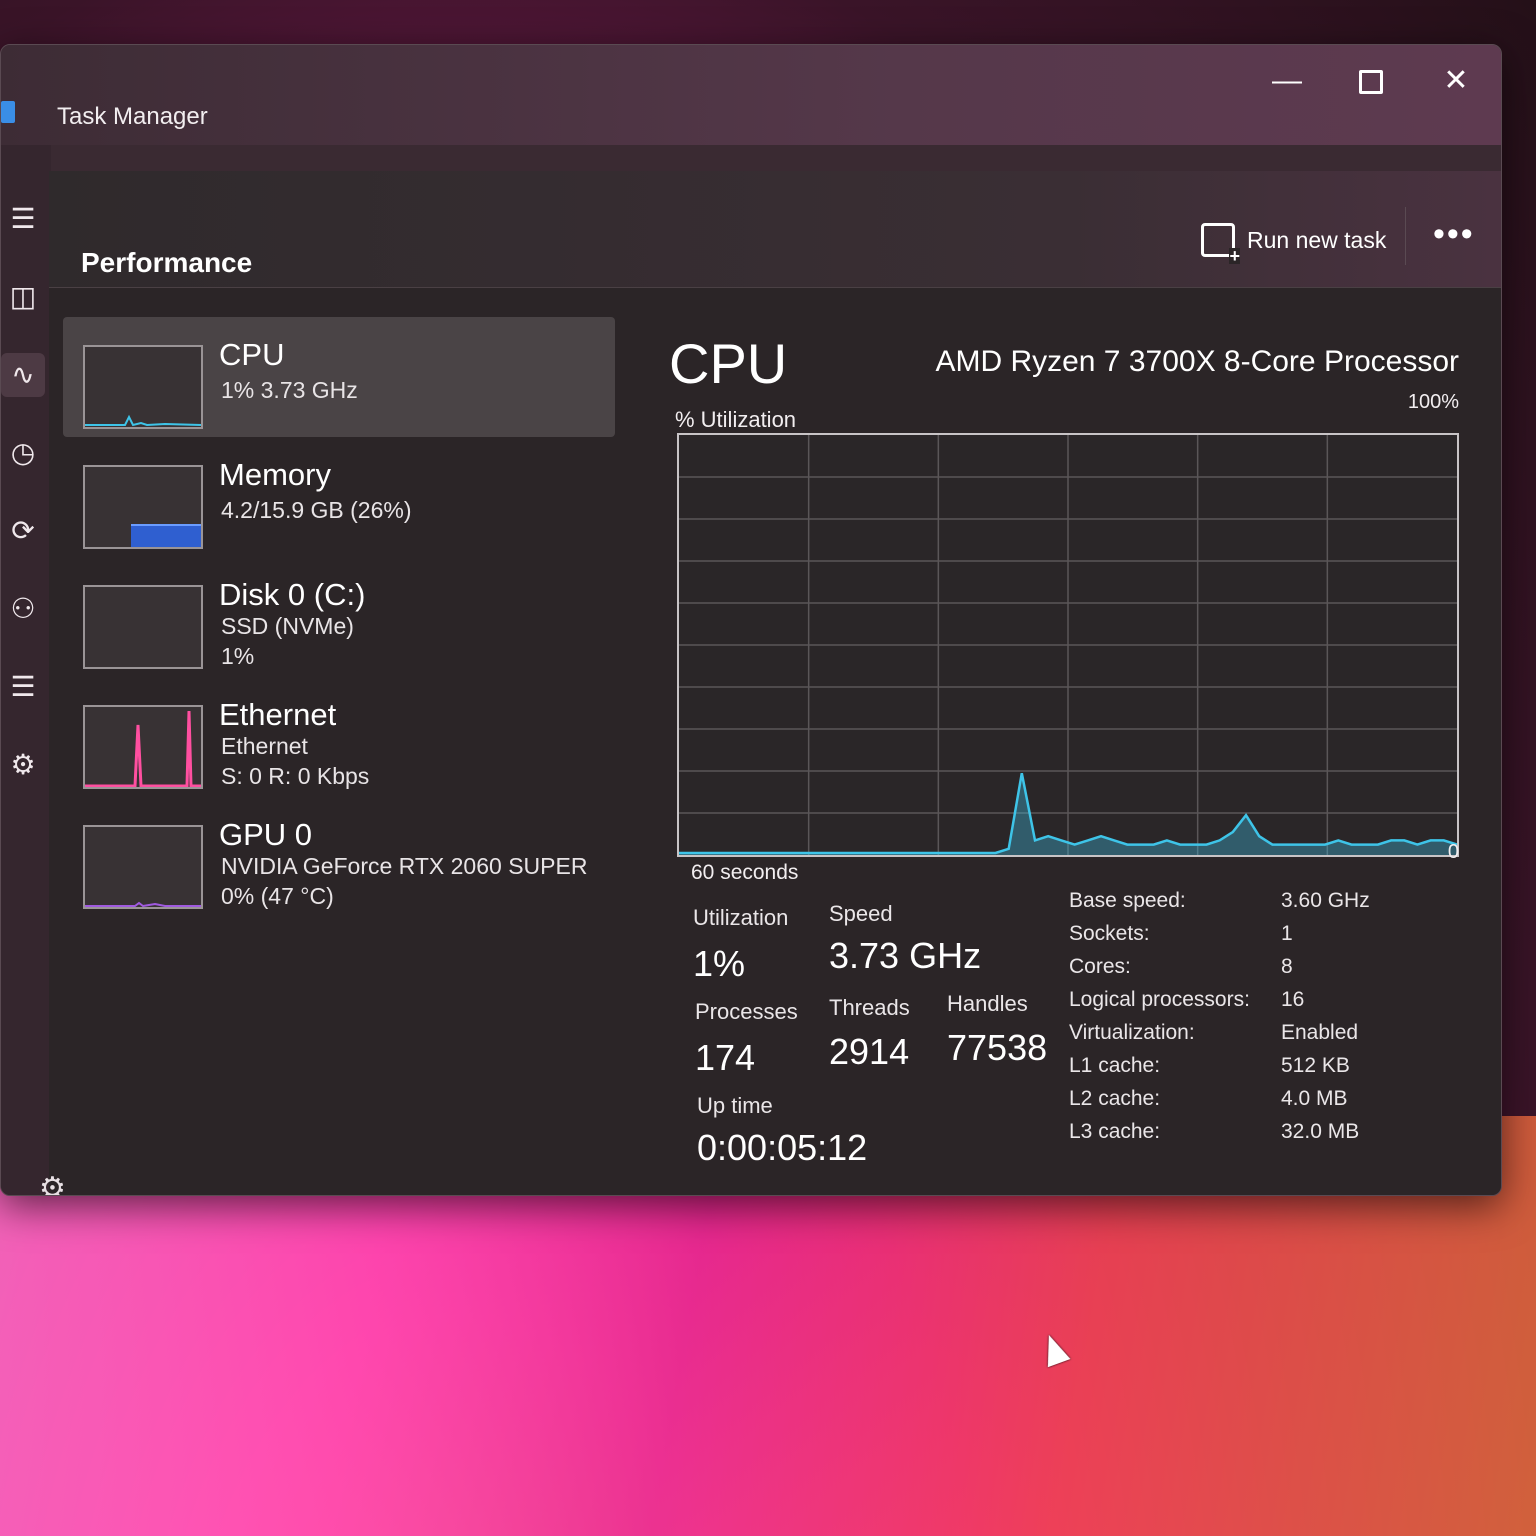 The image size is (1536, 1536). Describe the element at coordinates (316, 510) in the screenshot. I see `resource-detail: 4.2/15.9 GB (26%)` at that location.